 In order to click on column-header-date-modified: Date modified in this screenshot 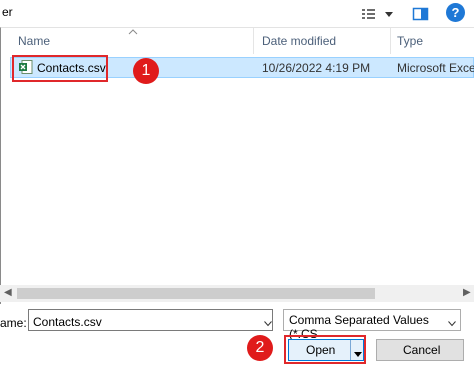, I will do `click(299, 41)`.